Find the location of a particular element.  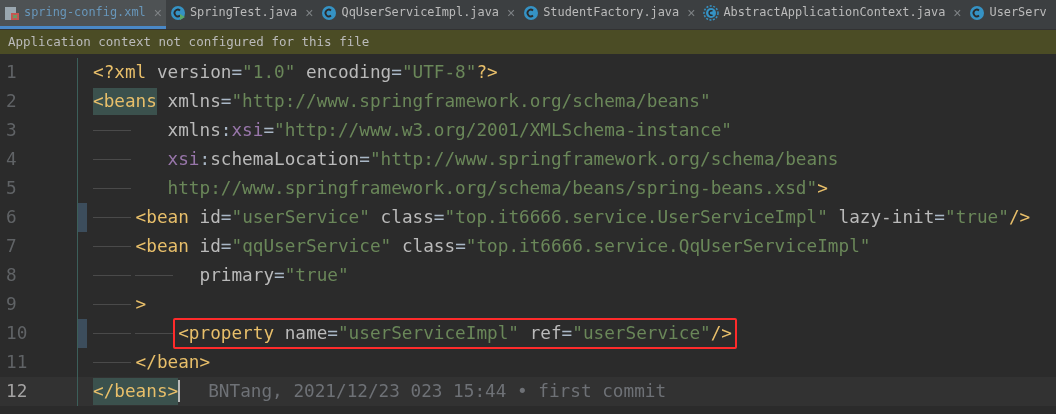

code-token: "UTF-8" is located at coordinates (439, 73).